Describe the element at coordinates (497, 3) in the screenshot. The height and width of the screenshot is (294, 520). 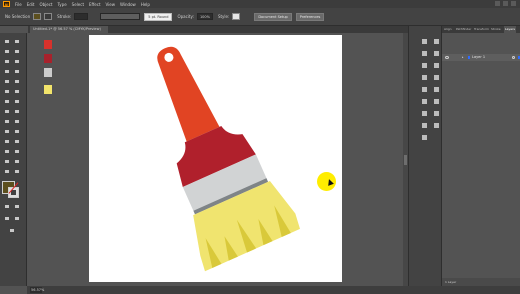
I see `minimize-button` at that location.